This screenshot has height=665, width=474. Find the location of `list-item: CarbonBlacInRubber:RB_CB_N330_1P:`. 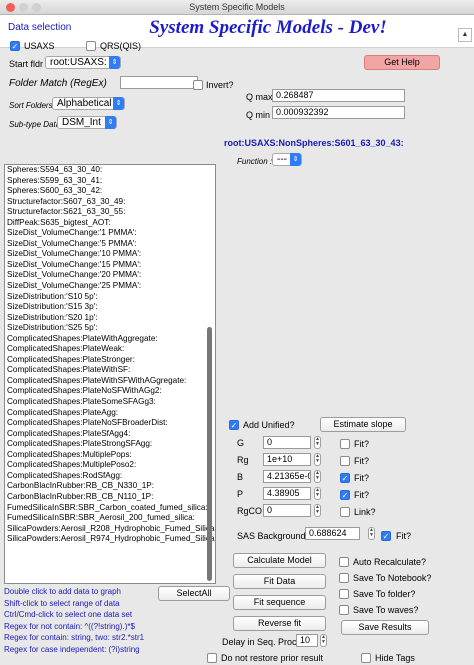

list-item: CarbonBlacInRubber:RB_CB_N330_1P: is located at coordinates (110, 486).